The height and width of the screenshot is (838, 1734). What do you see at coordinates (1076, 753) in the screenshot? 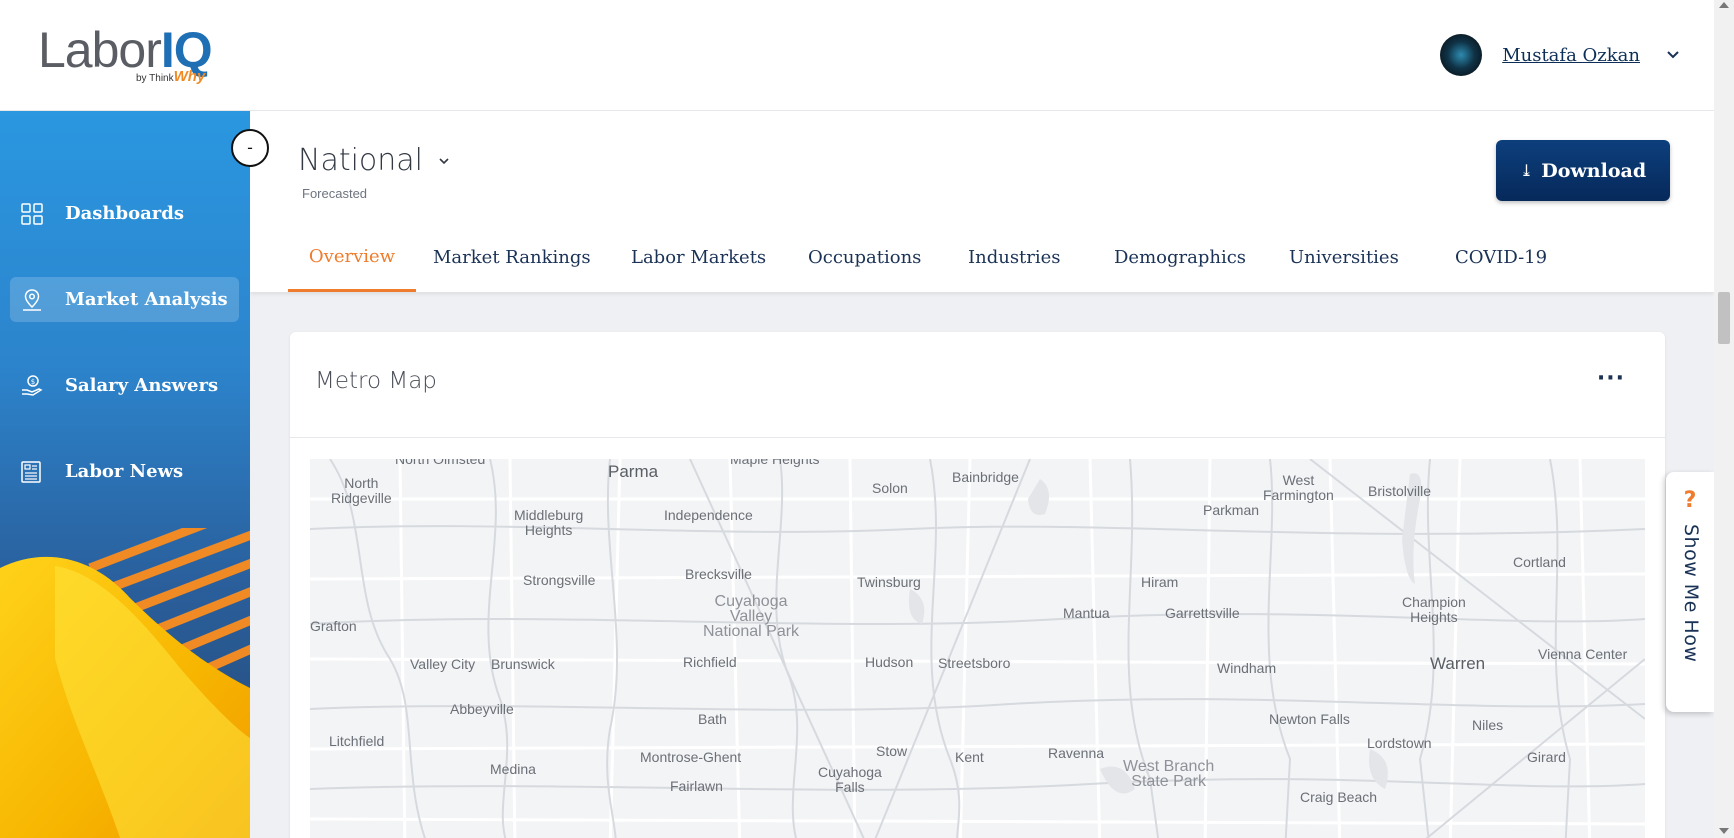
I see `map-label: Ravenna` at bounding box center [1076, 753].